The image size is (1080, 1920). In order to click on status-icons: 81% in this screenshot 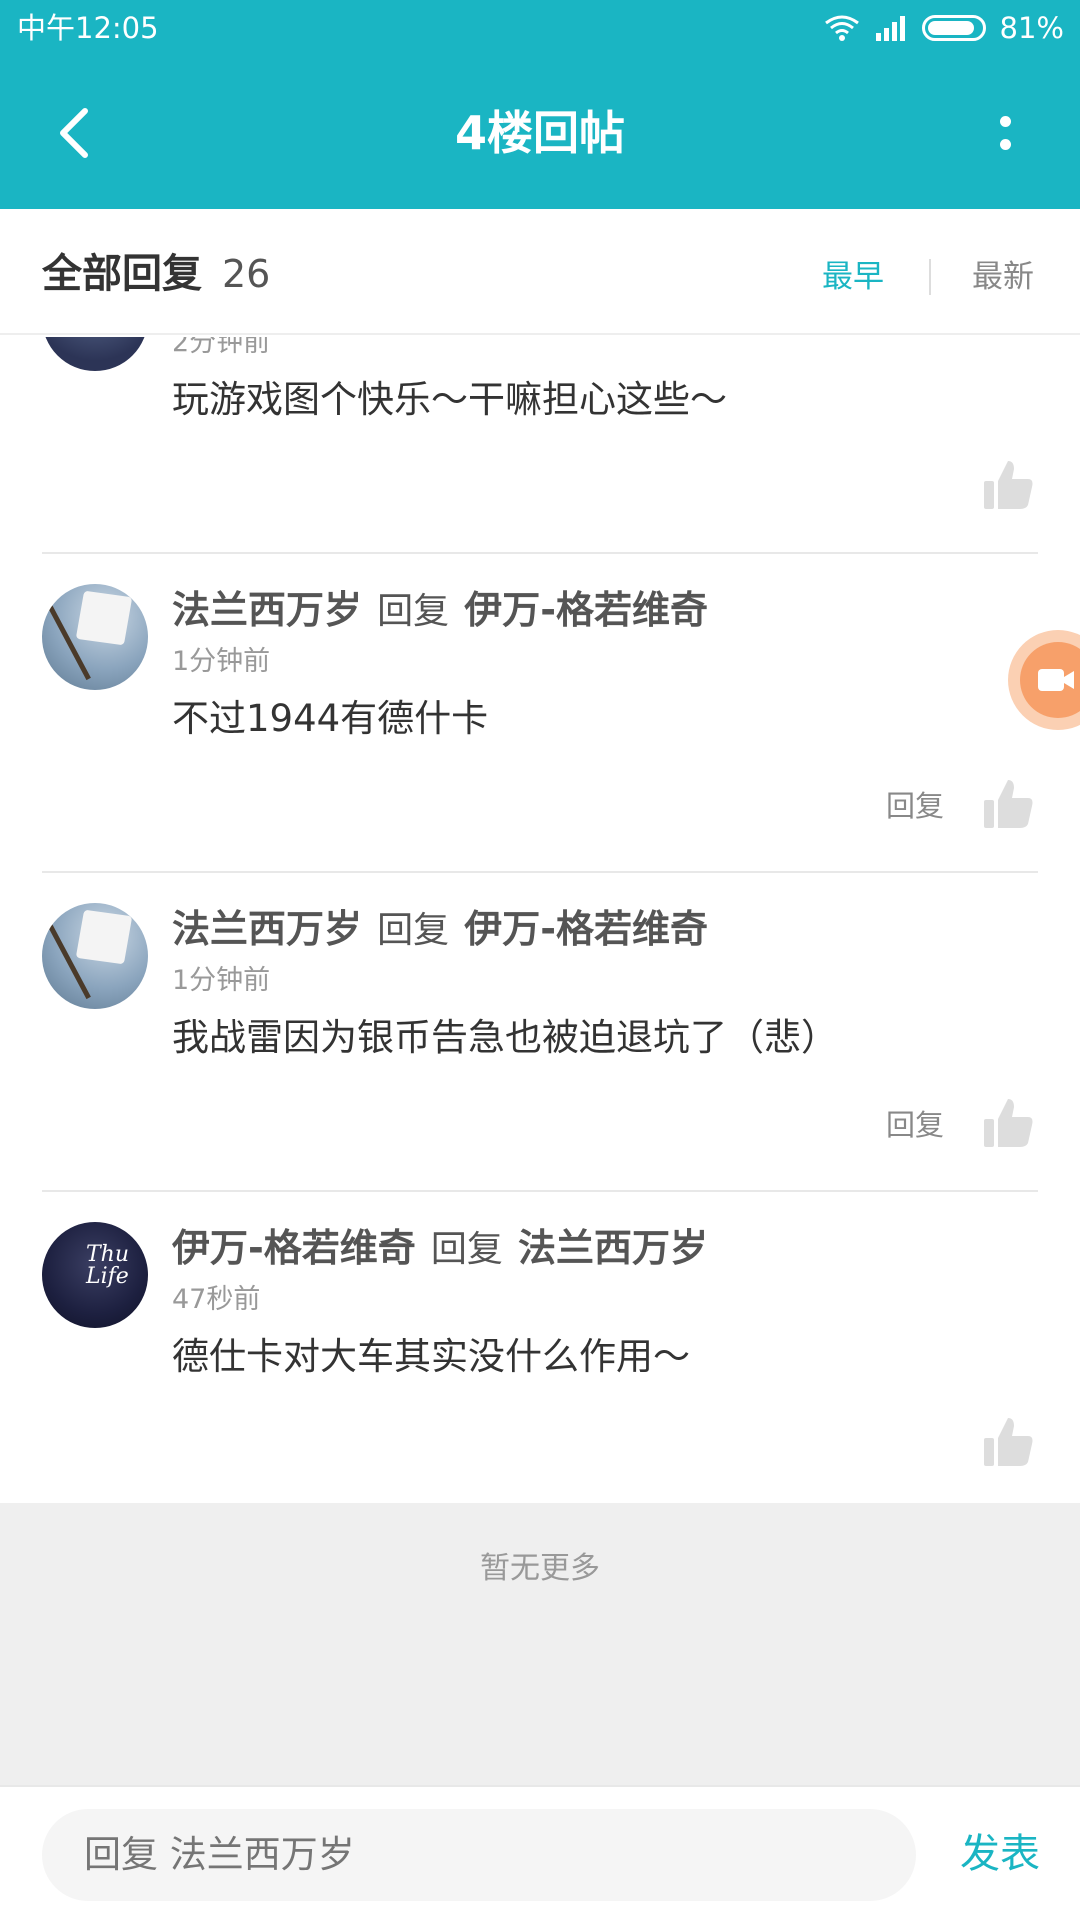, I will do `click(944, 28)`.